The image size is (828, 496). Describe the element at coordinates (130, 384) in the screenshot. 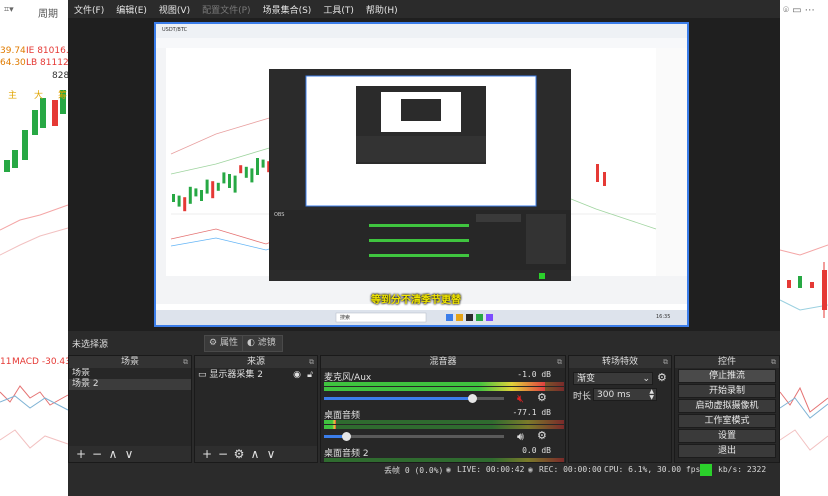

I see `scene-item-selected: 场景 2` at that location.